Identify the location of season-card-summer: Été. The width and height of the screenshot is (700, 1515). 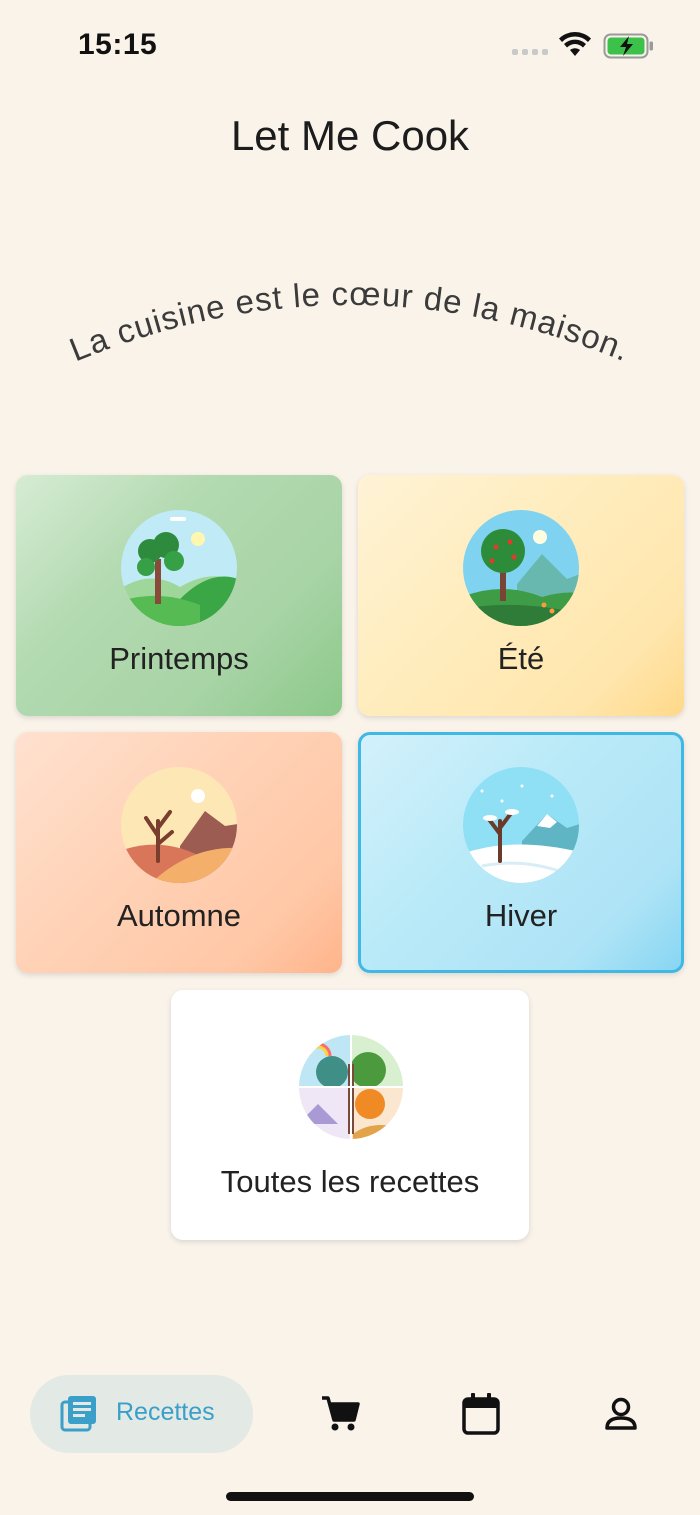
(521, 595).